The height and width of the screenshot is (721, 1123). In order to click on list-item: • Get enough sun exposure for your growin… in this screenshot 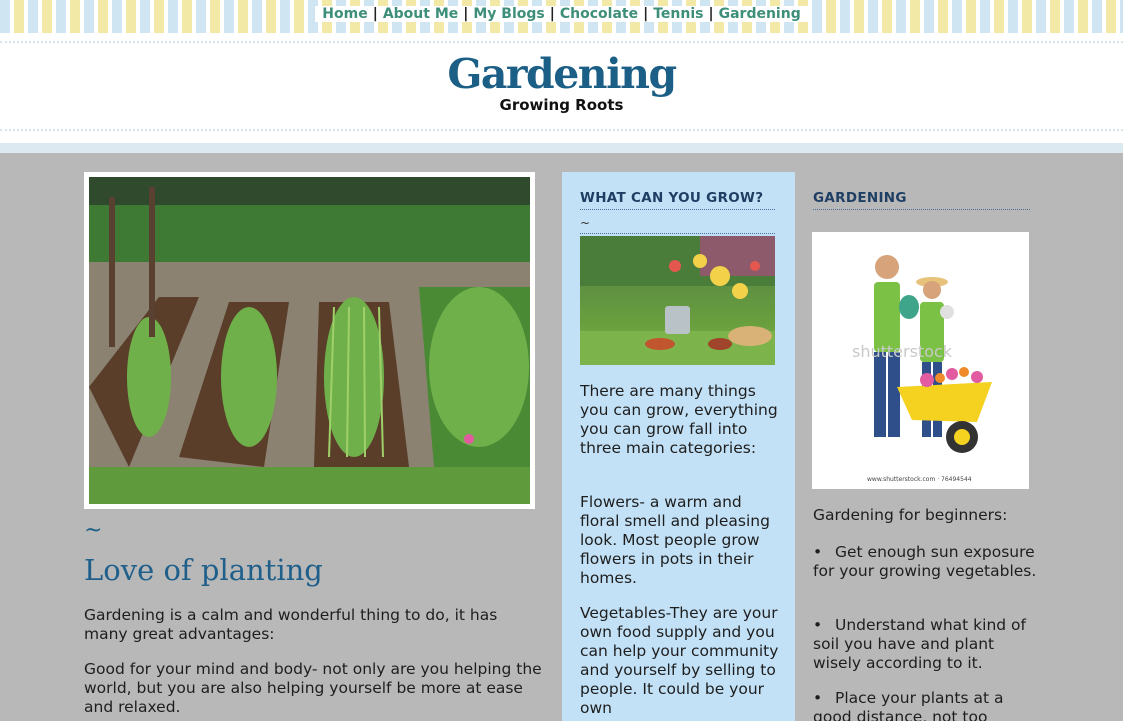, I will do `click(925, 562)`.